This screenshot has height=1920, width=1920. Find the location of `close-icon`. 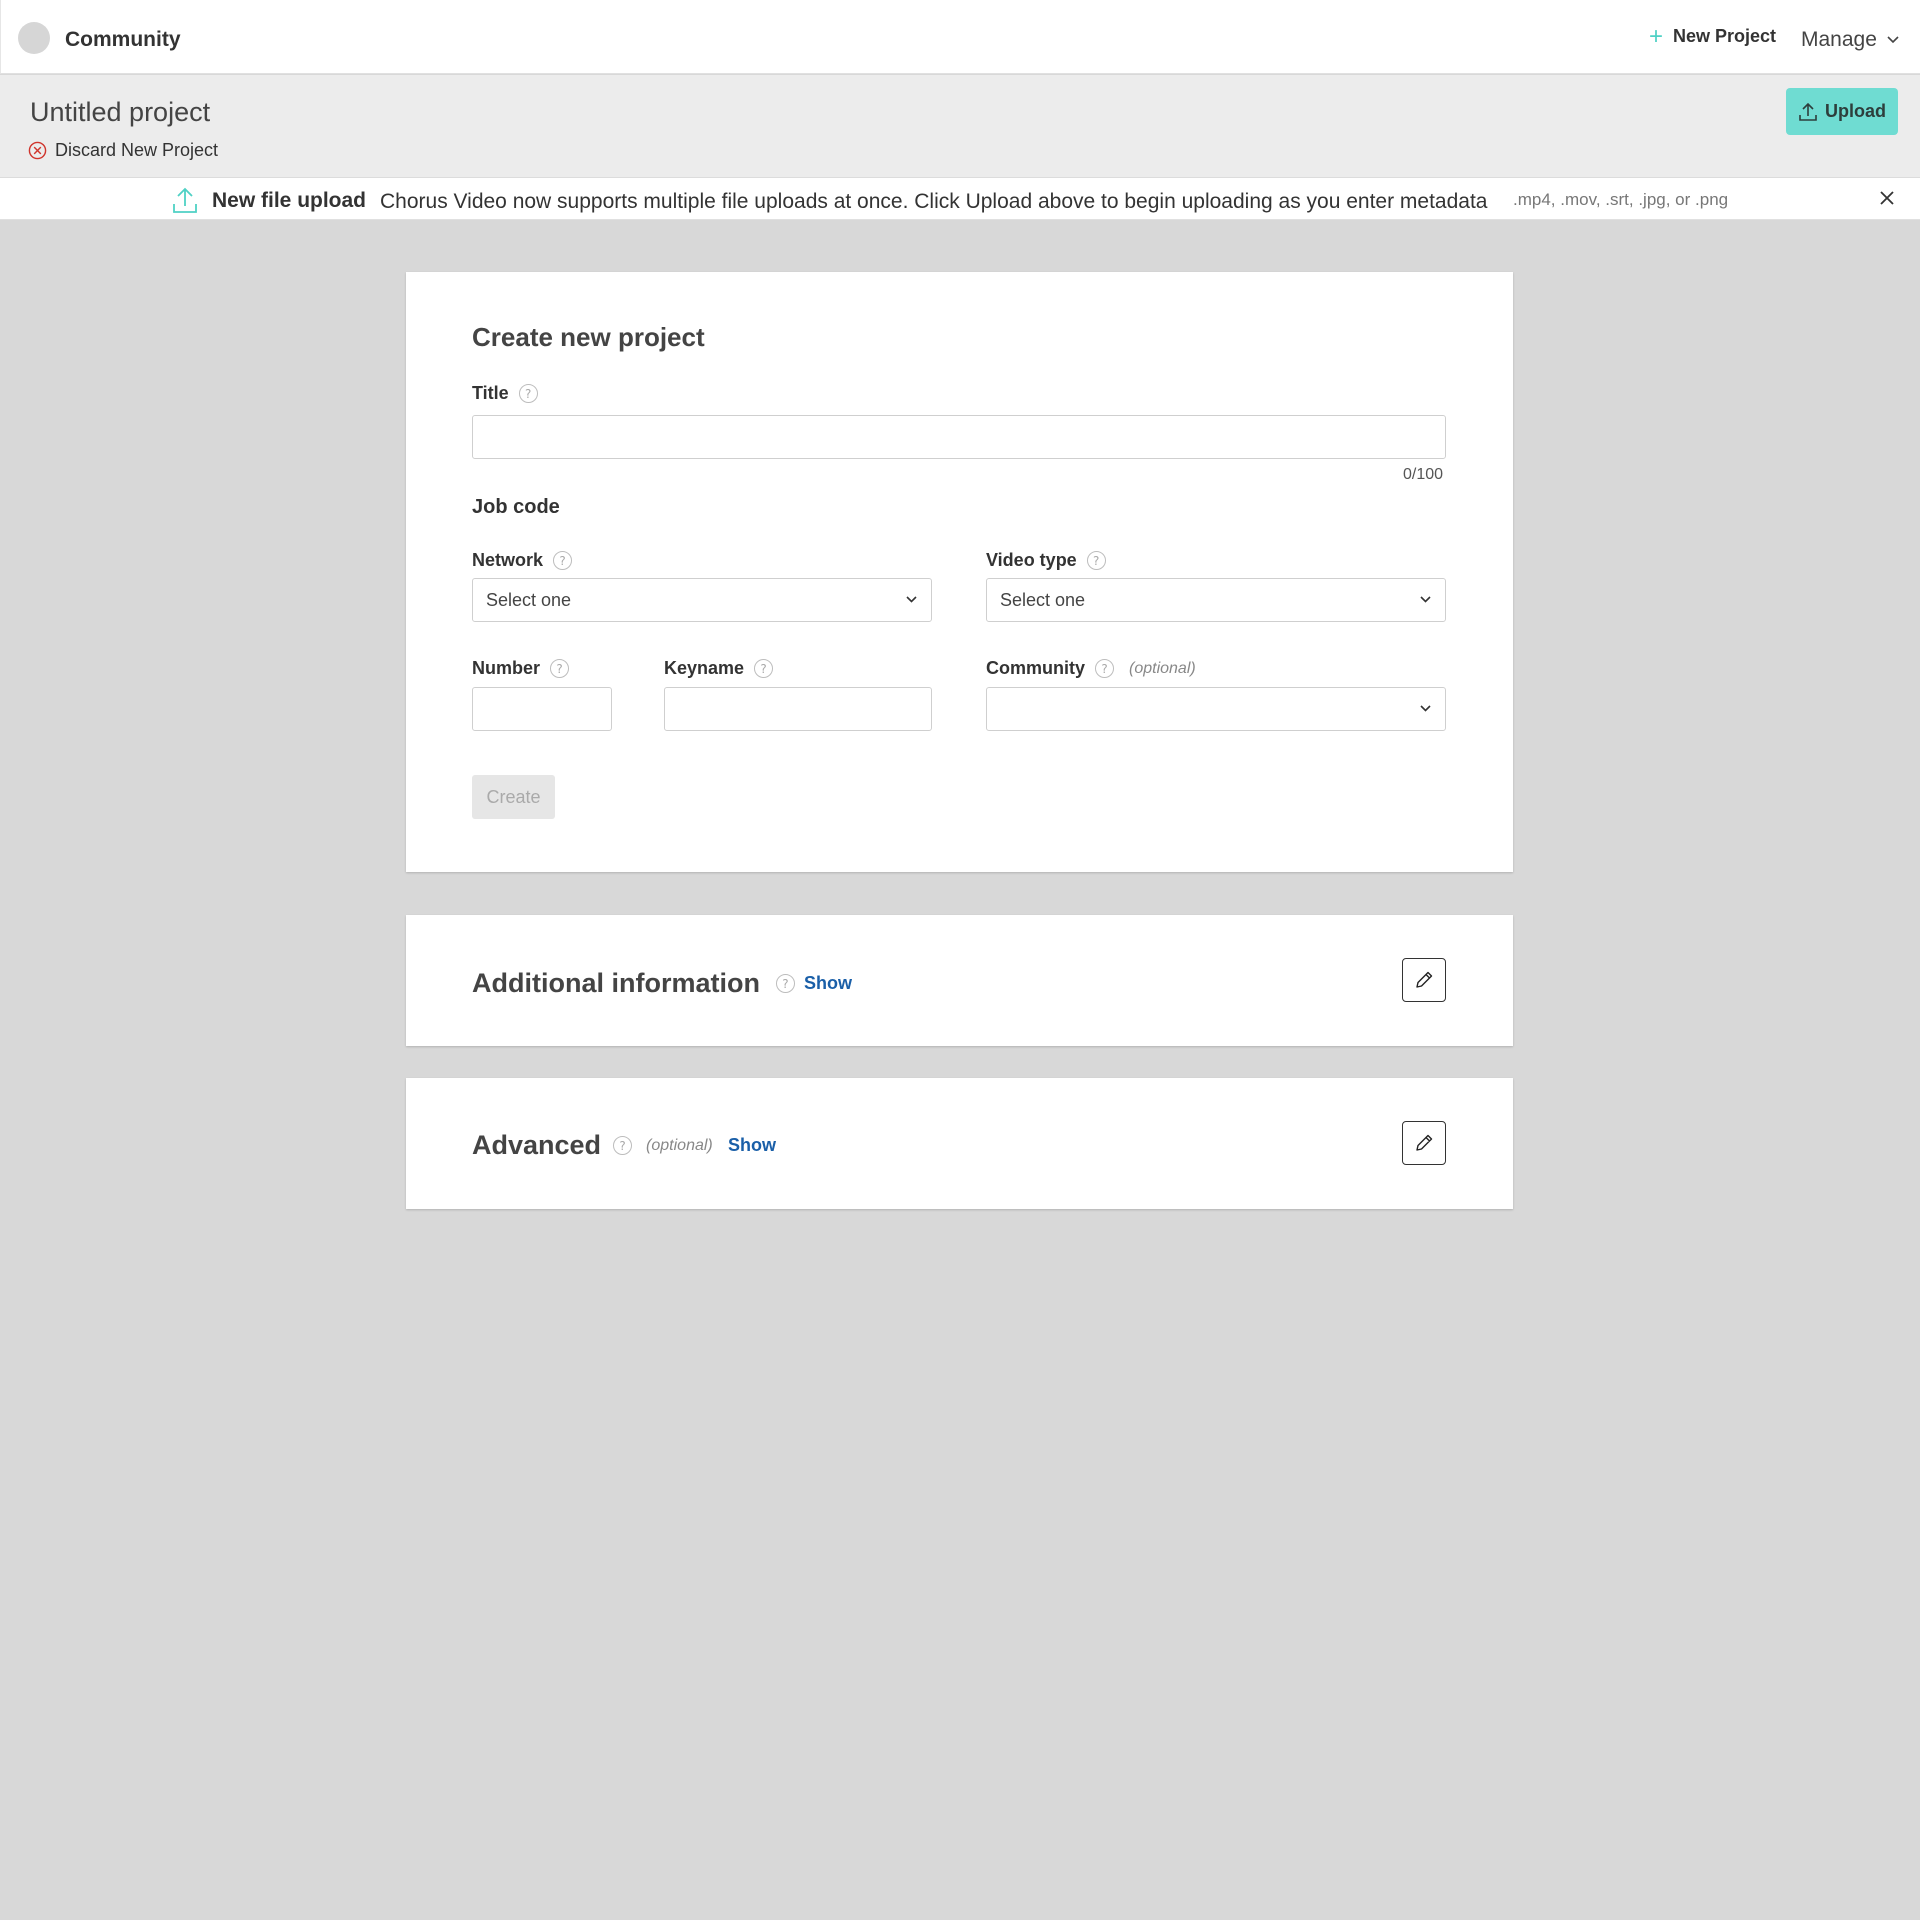

close-icon is located at coordinates (1887, 198).